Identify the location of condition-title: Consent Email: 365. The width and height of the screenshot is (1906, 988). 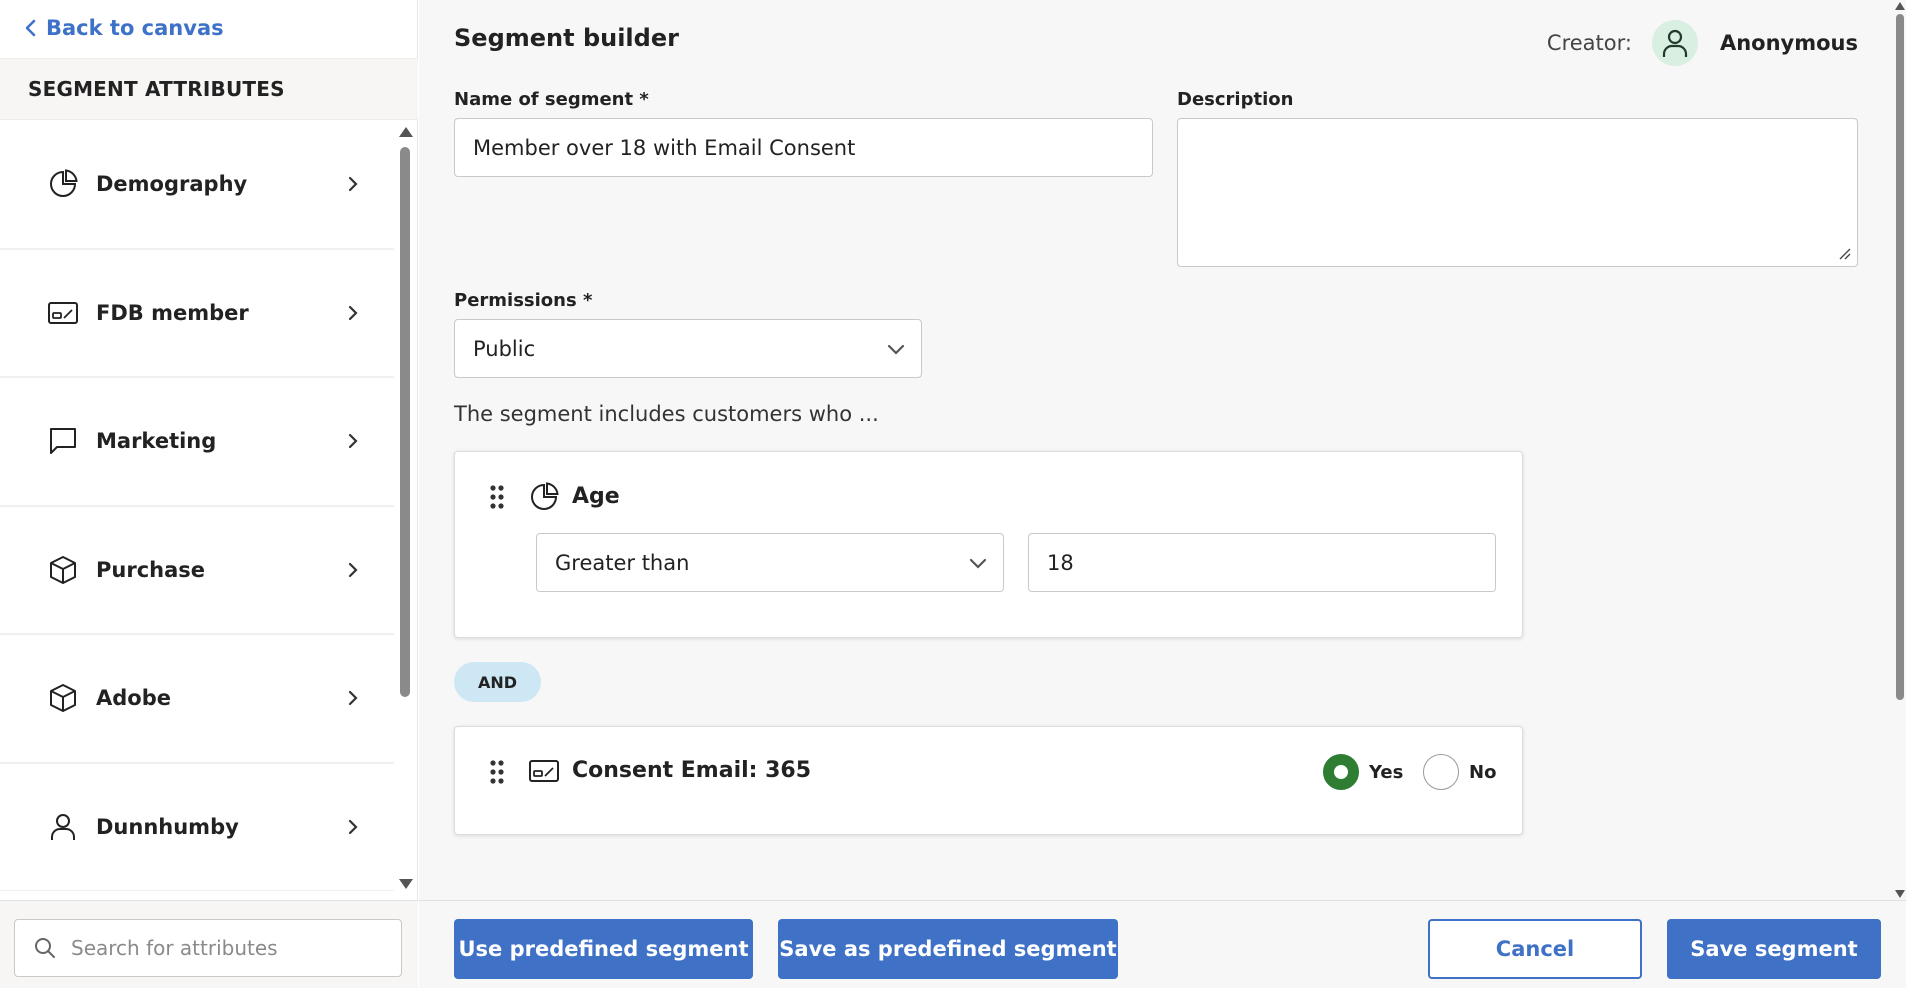
(692, 770).